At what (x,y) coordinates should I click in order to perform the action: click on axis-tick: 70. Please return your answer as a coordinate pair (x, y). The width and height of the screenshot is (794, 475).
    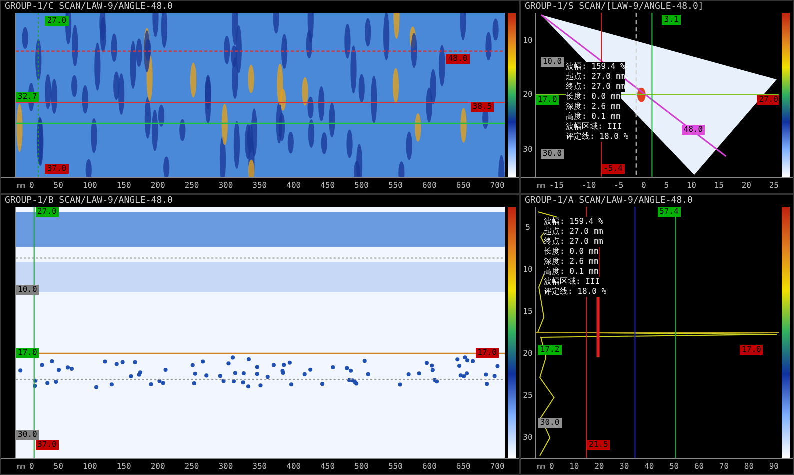
    Looking at the image, I should click on (724, 466).